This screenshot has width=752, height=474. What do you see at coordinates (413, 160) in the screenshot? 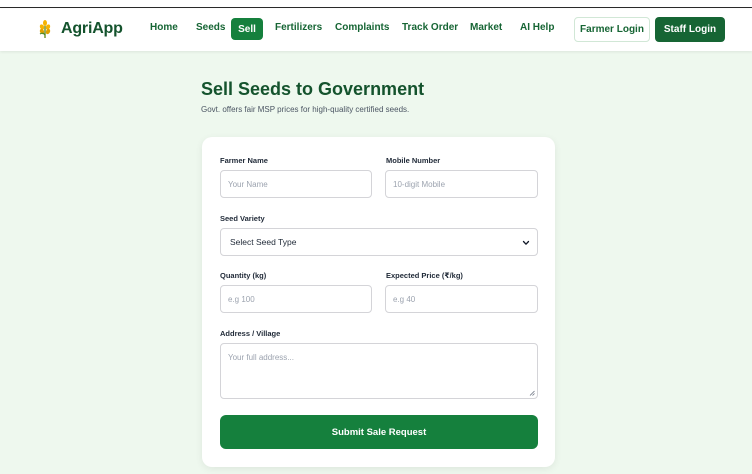
I see `mobile-number-label: Mobile Number` at bounding box center [413, 160].